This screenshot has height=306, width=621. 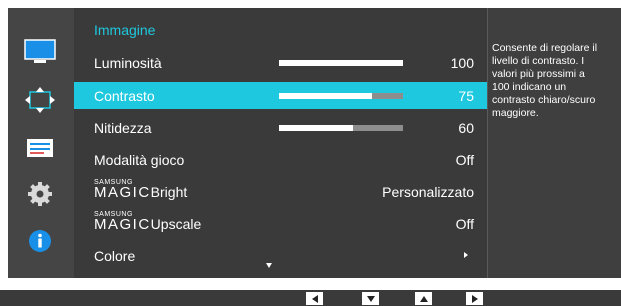 What do you see at coordinates (269, 265) in the screenshot?
I see `scroll-down-icon` at bounding box center [269, 265].